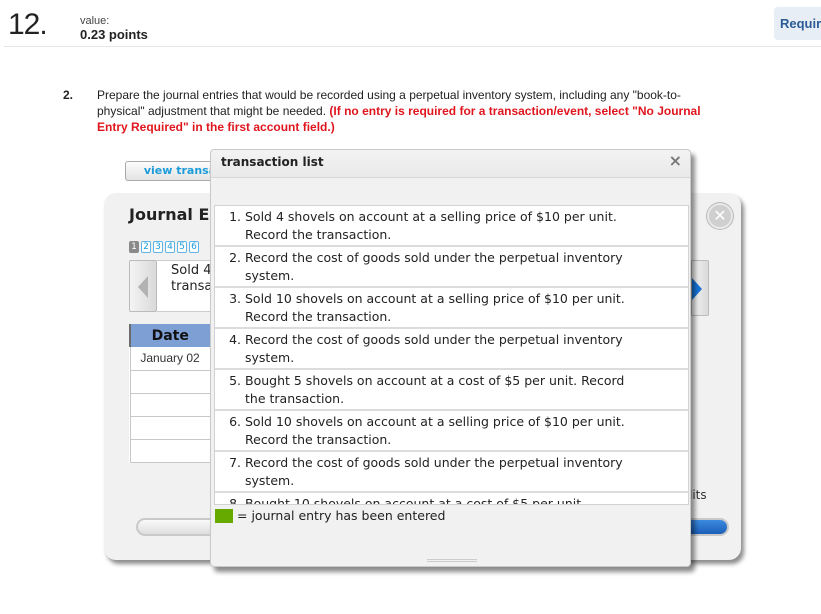 Image resolution: width=821 pixels, height=614 pixels. Describe the element at coordinates (182, 247) in the screenshot. I see `page-button: 5` at that location.